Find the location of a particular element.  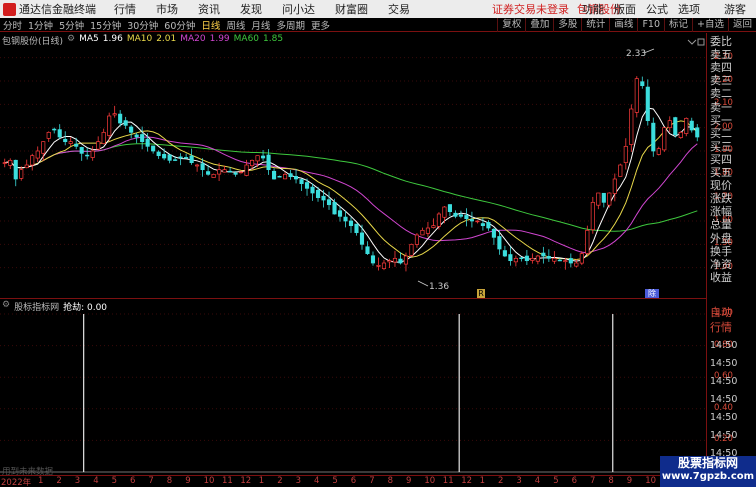

tool-draw-button: 画线 is located at coordinates (623, 25).